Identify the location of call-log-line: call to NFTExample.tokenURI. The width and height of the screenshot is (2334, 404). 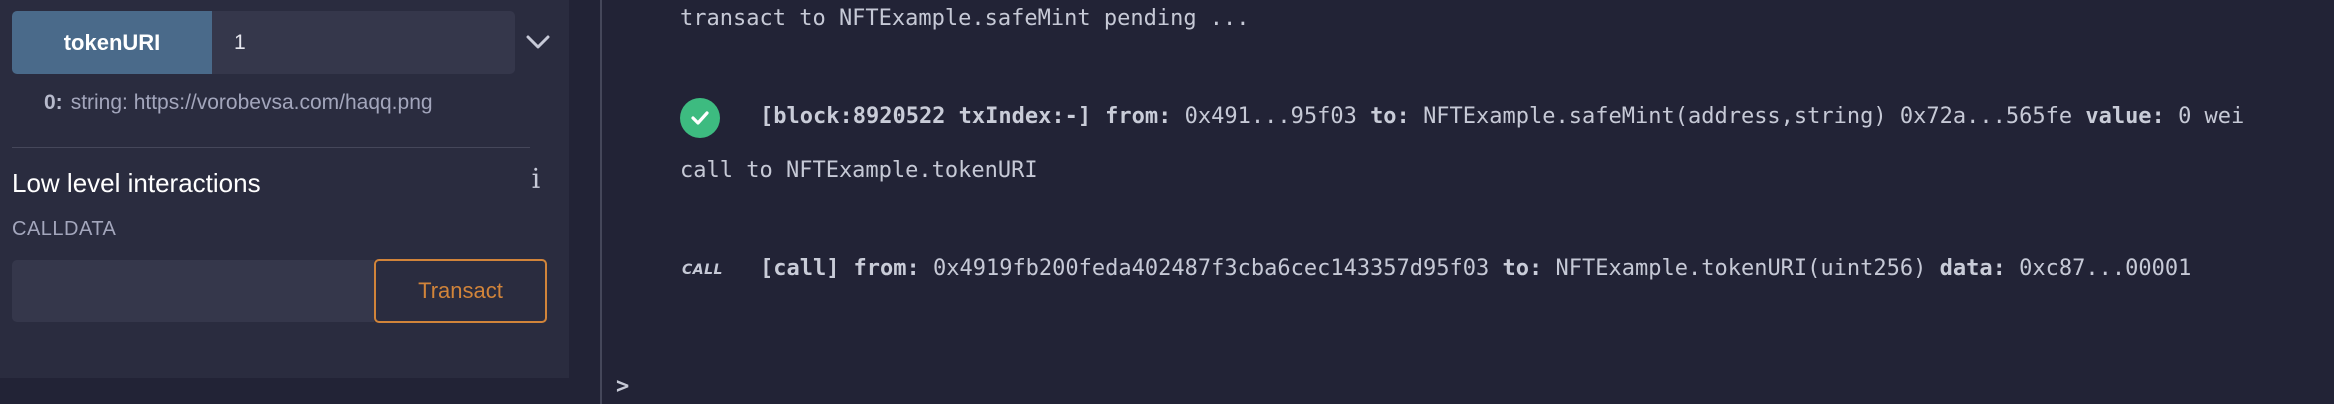
(859, 170).